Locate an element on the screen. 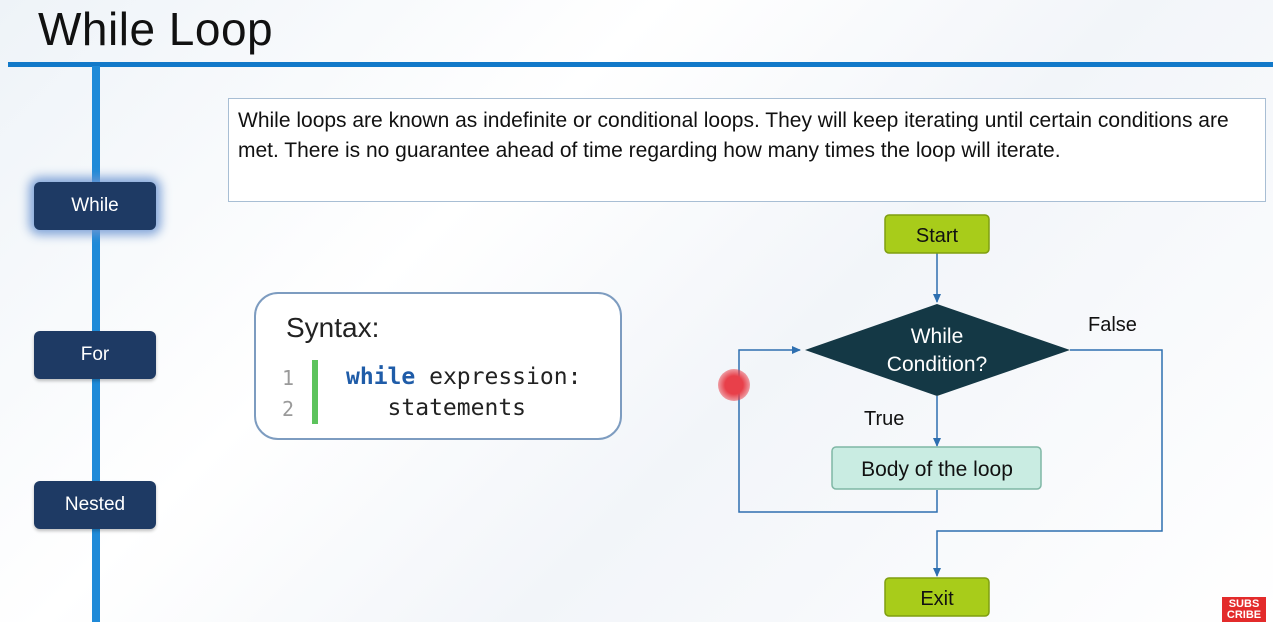  condition-label-line2: Condition? is located at coordinates (937, 364).